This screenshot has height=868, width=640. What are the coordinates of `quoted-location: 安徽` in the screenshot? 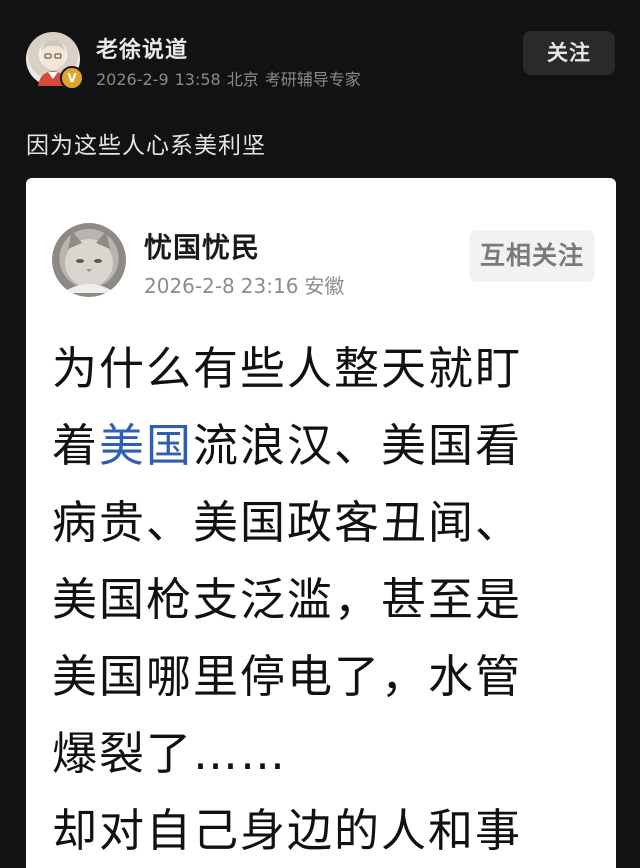 It's located at (324, 286).